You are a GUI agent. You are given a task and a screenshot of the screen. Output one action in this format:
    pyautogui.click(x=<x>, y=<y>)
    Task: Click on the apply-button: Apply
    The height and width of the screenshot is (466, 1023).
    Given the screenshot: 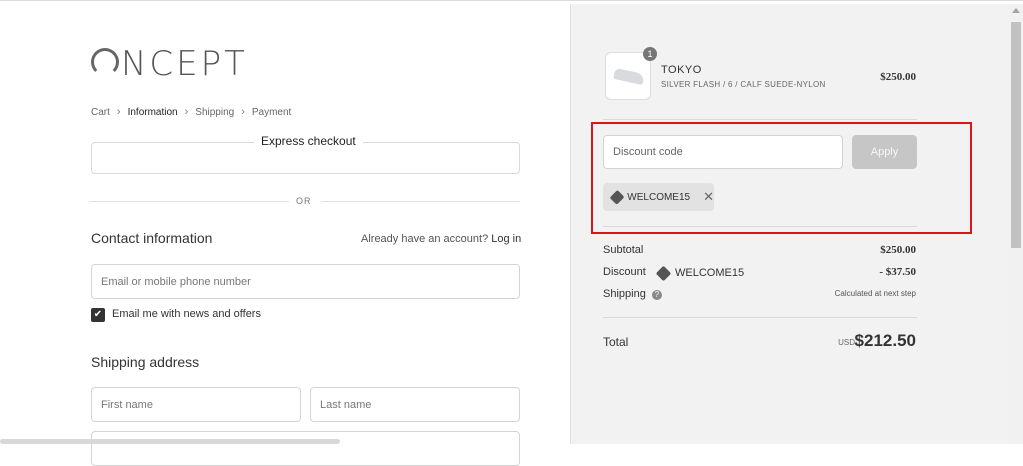 What is the action you would take?
    pyautogui.click(x=884, y=152)
    